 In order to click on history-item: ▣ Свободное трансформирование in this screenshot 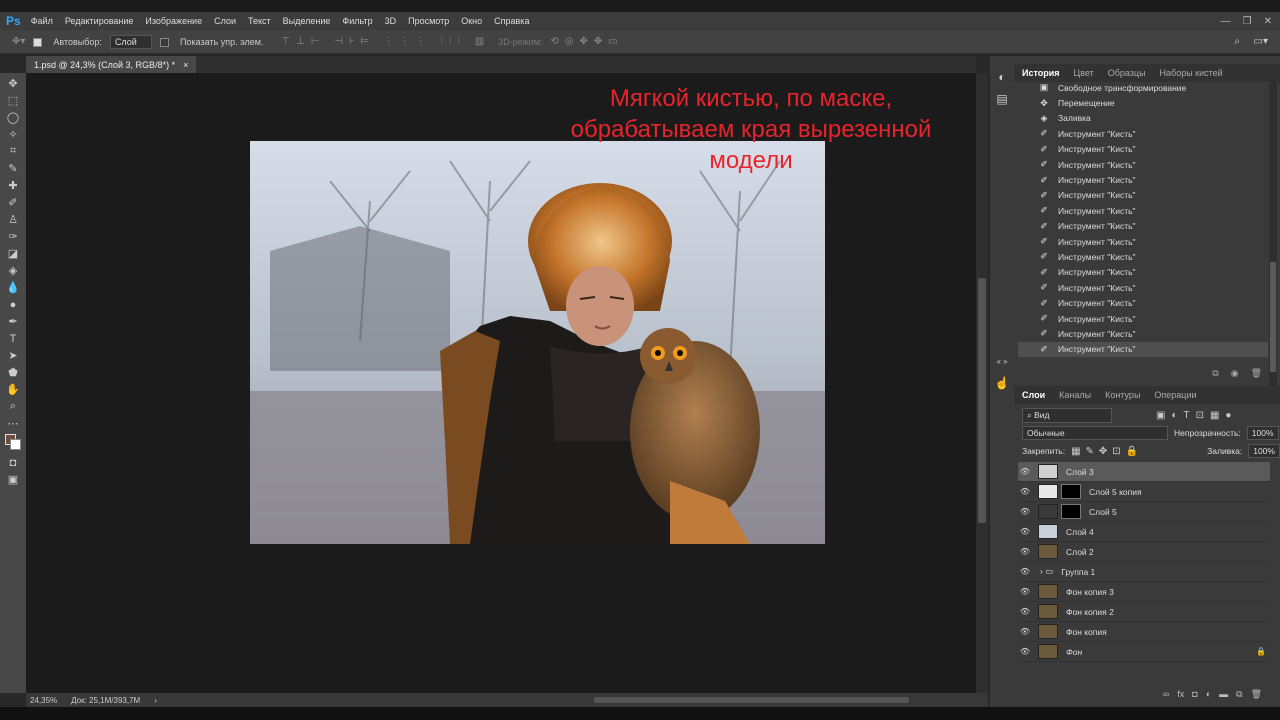, I will do `click(1143, 87)`.